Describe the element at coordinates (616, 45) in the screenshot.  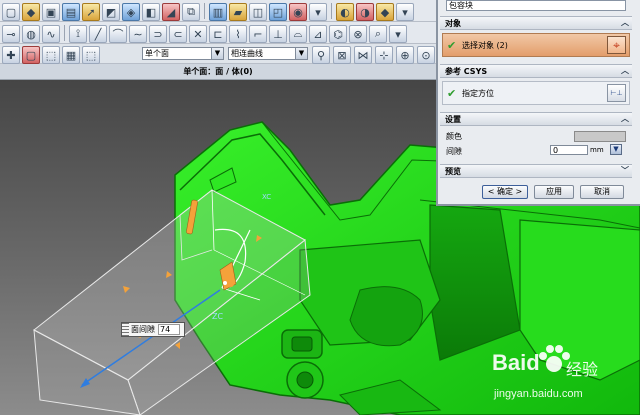
I see `crosshair-icon: ⌖` at that location.